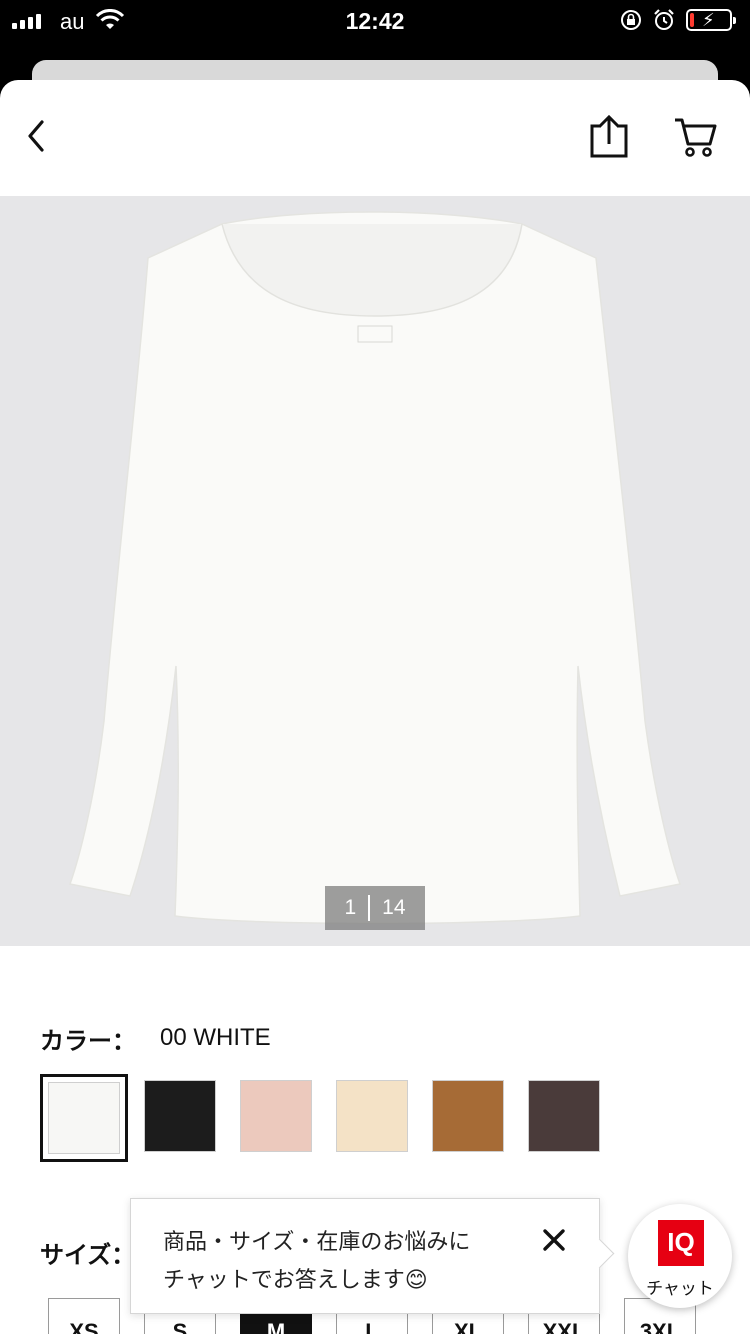 The image size is (750, 1334). What do you see at coordinates (631, 20) in the screenshot?
I see `orientation-lock-icon` at bounding box center [631, 20].